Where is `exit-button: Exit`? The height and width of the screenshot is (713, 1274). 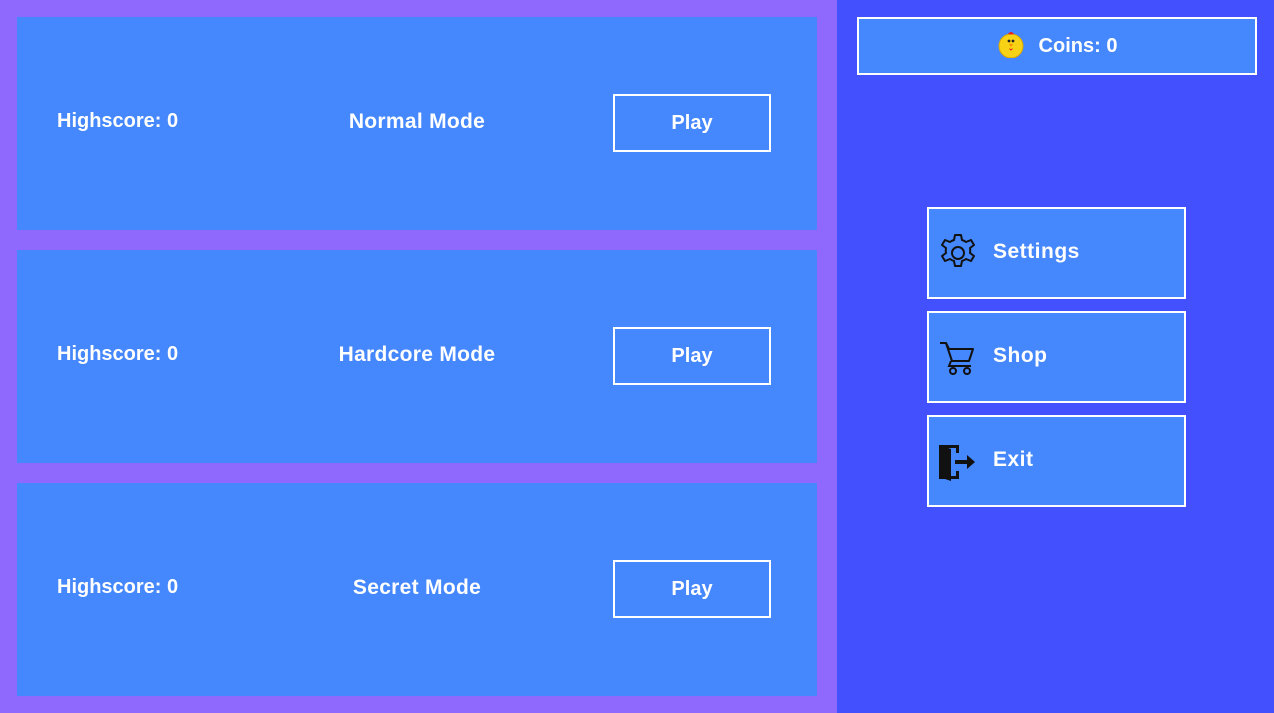 exit-button: Exit is located at coordinates (1056, 461).